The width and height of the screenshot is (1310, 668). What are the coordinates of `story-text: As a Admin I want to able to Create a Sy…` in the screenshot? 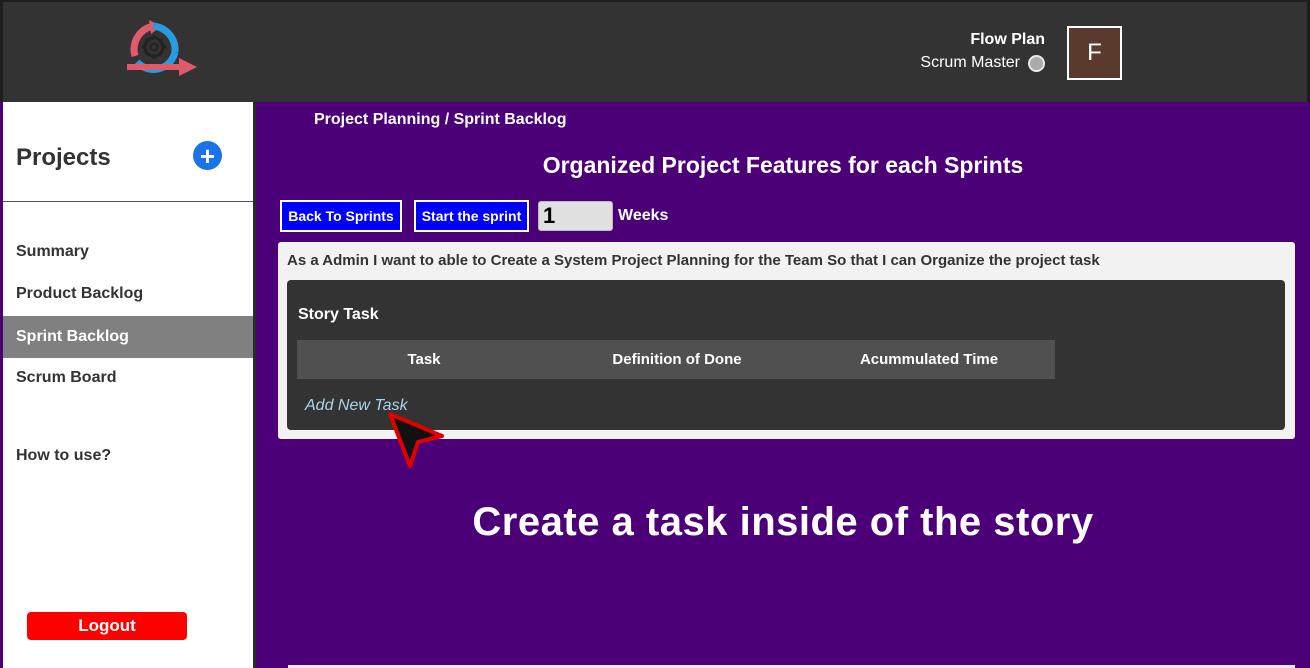 It's located at (693, 260).